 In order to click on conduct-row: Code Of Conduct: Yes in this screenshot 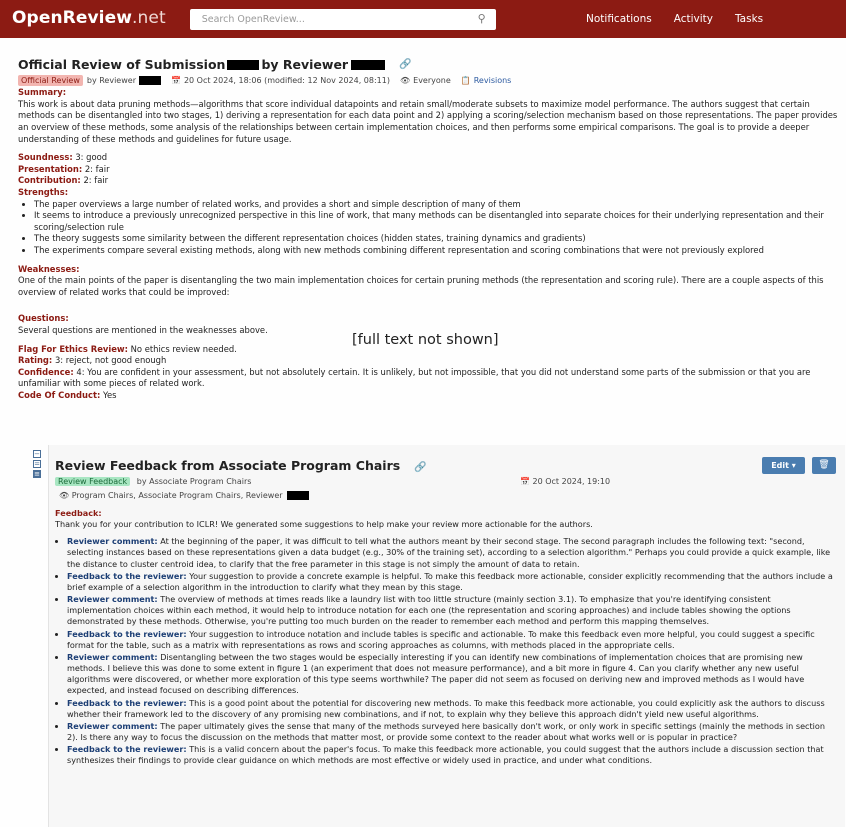, I will do `click(428, 396)`.